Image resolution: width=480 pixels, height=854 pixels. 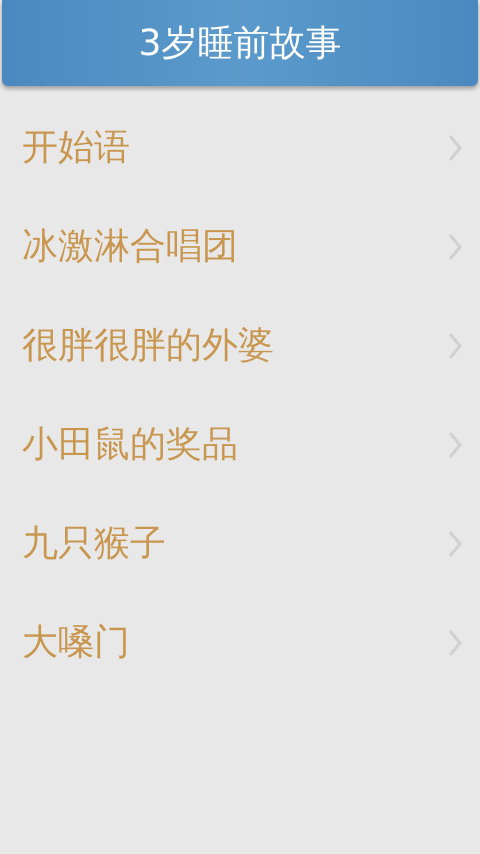 I want to click on story-item: 九只猴子, so click(x=240, y=543).